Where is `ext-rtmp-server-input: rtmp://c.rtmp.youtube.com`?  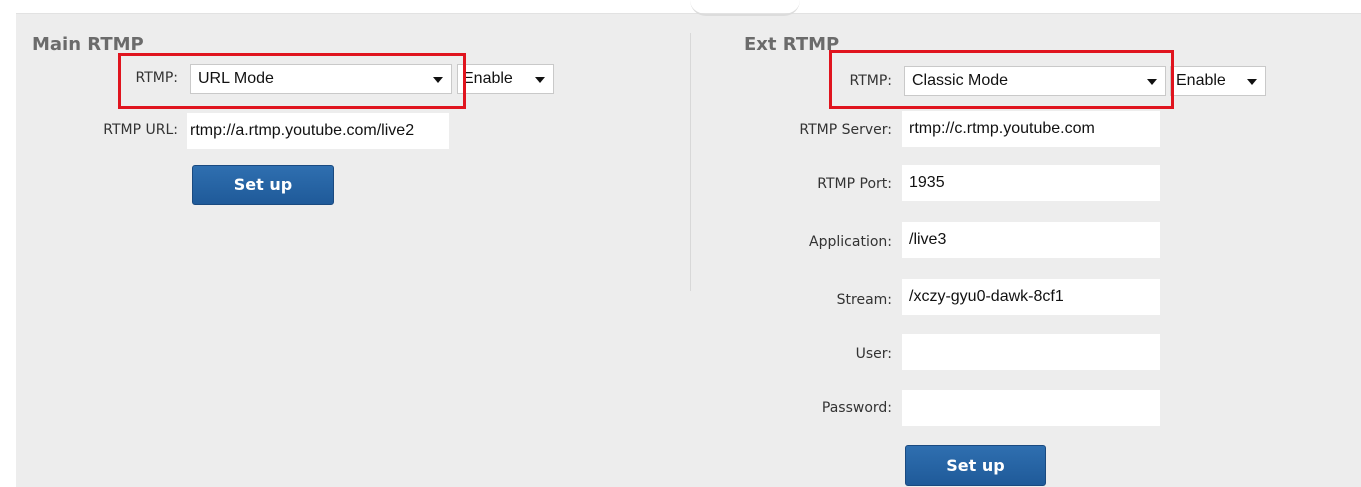
ext-rtmp-server-input: rtmp://c.rtmp.youtube.com is located at coordinates (1031, 129).